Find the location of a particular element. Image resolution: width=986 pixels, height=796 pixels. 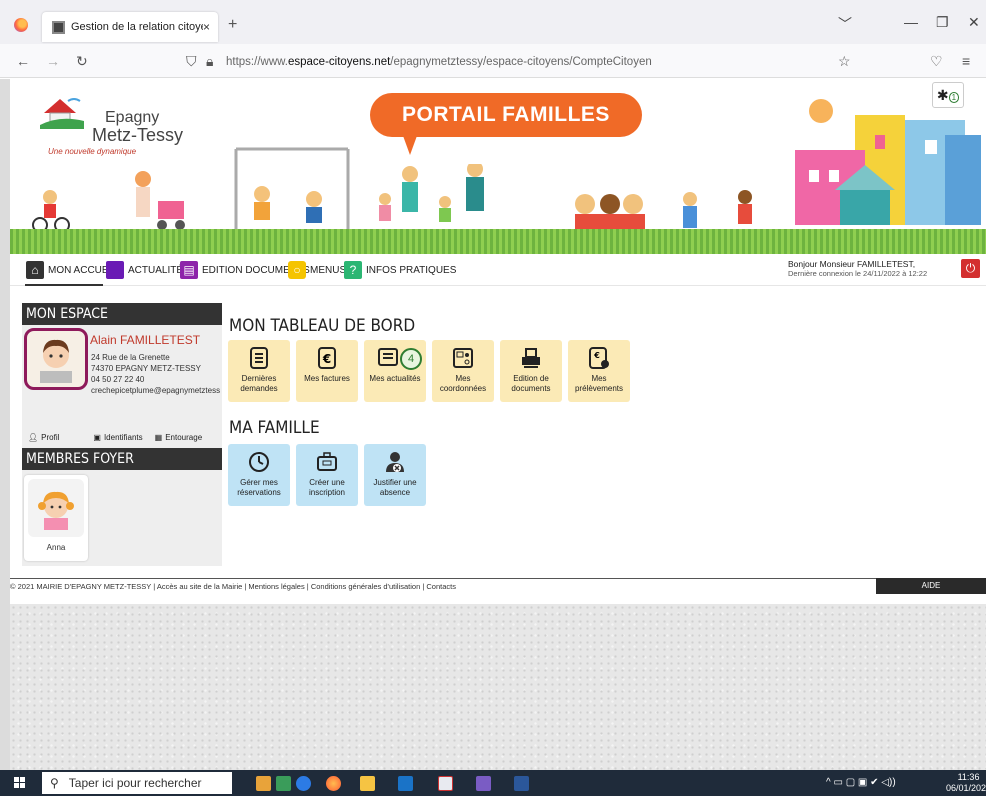

menu-item-actualites: ACTUALITÉS is located at coordinates (148, 270).